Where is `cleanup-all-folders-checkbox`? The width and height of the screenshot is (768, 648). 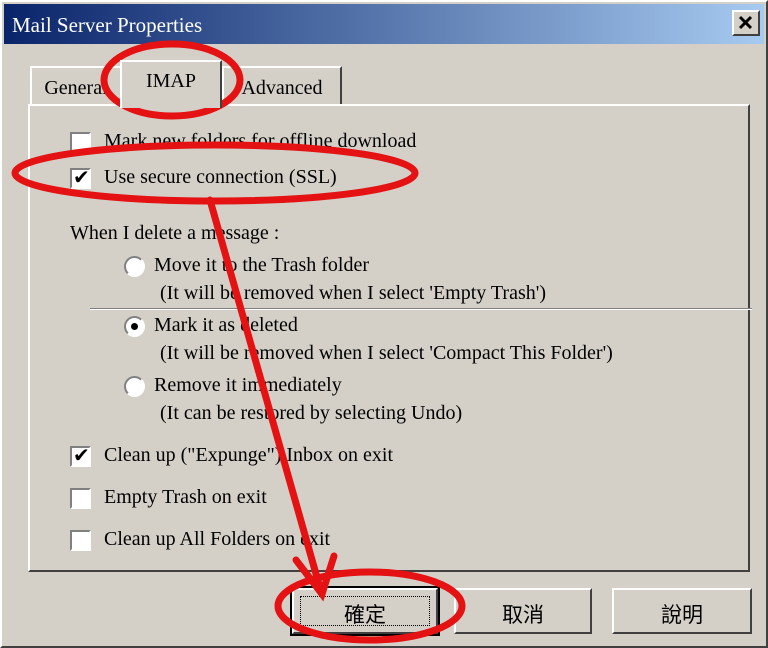 cleanup-all-folders-checkbox is located at coordinates (80, 540).